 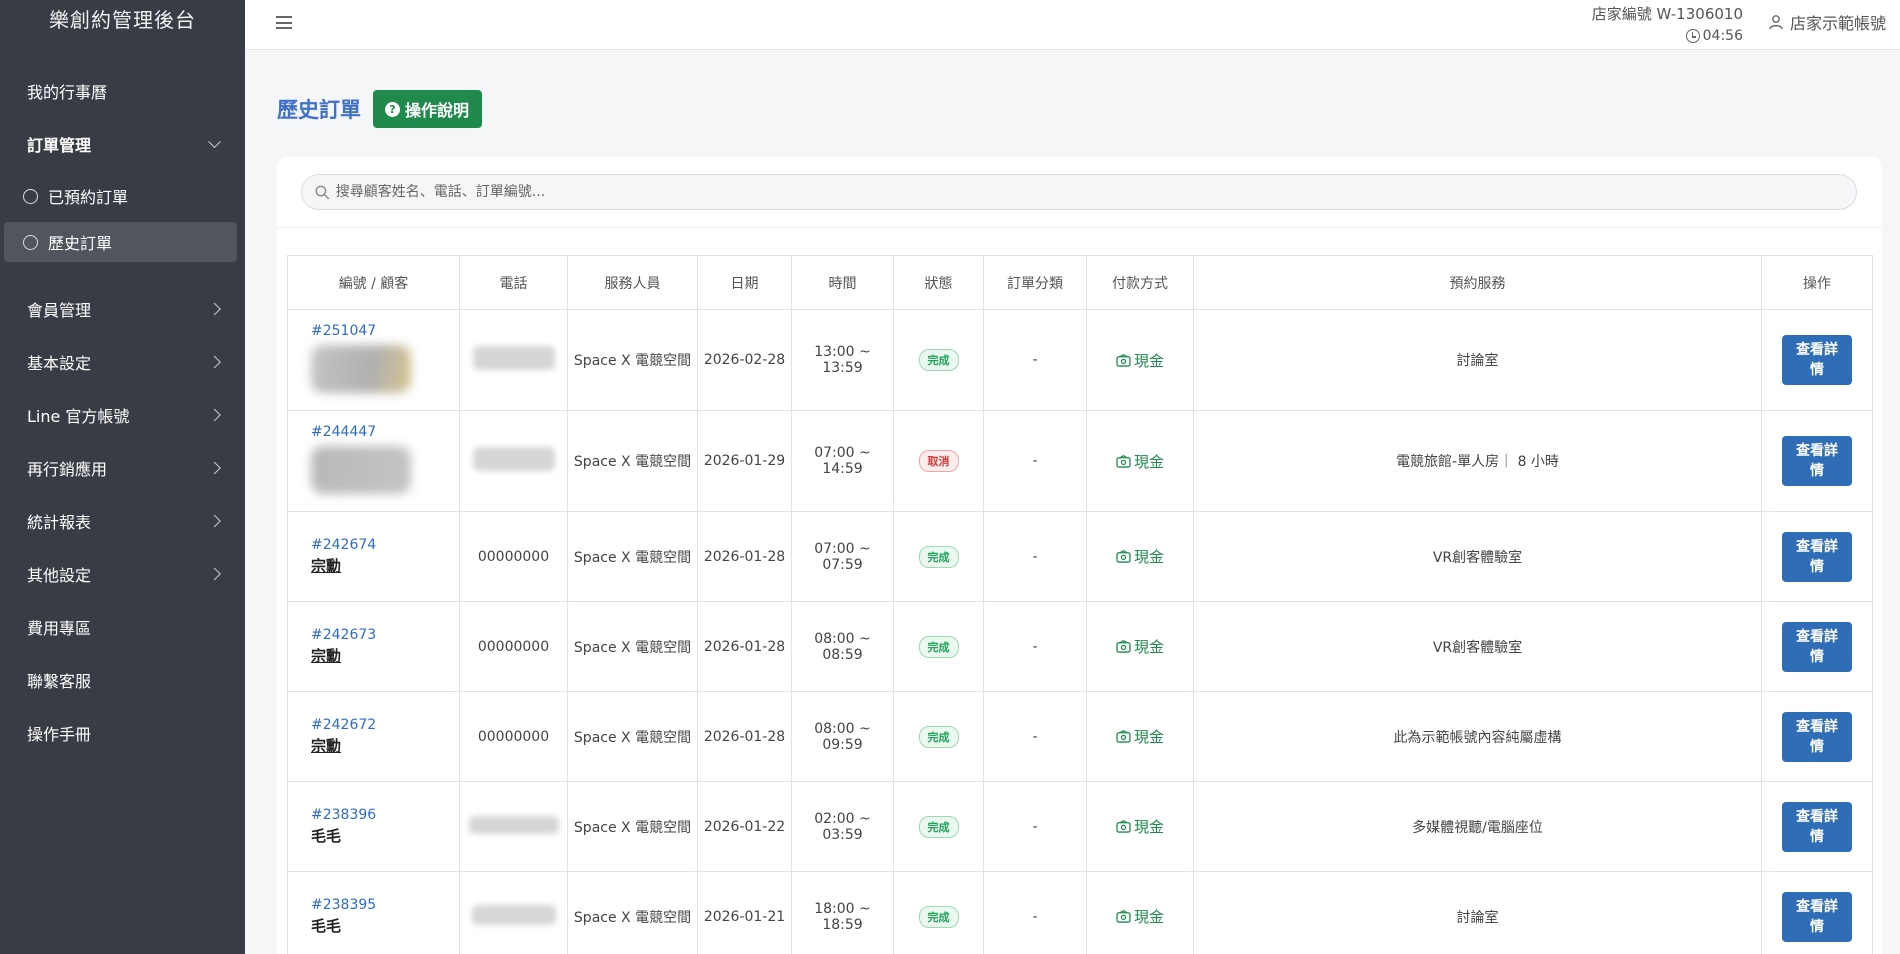 What do you see at coordinates (122, 308) in the screenshot?
I see `sidebar-item-members: 會員管理` at bounding box center [122, 308].